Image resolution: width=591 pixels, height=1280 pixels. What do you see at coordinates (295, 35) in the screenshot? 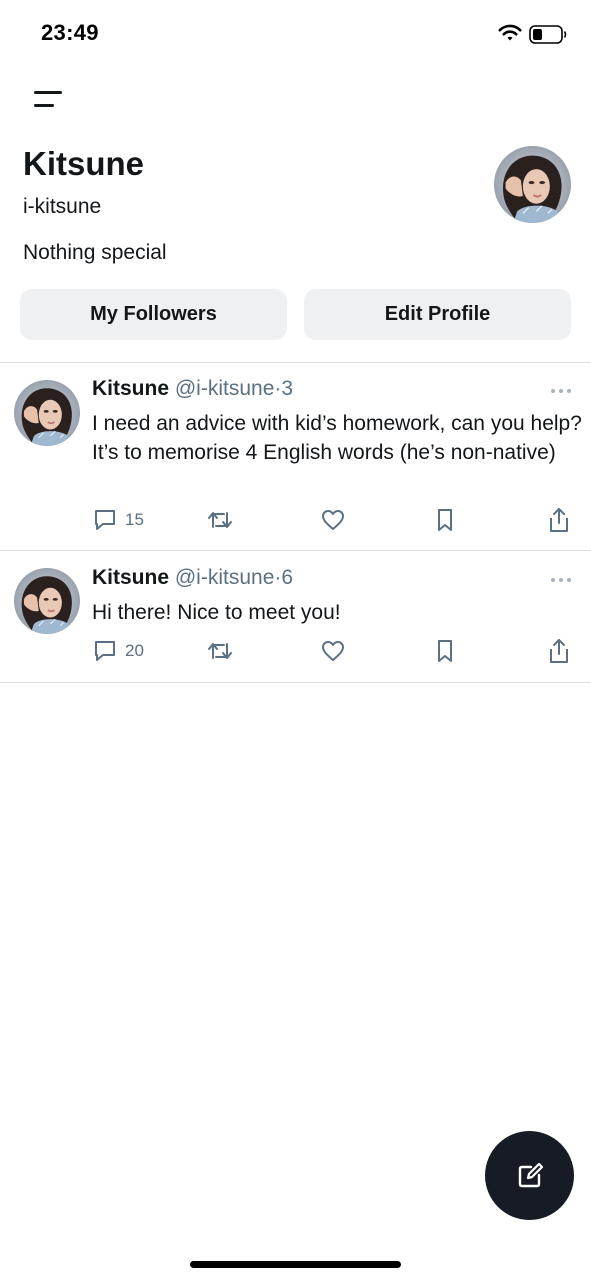
I see `status-bar: 23:49` at bounding box center [295, 35].